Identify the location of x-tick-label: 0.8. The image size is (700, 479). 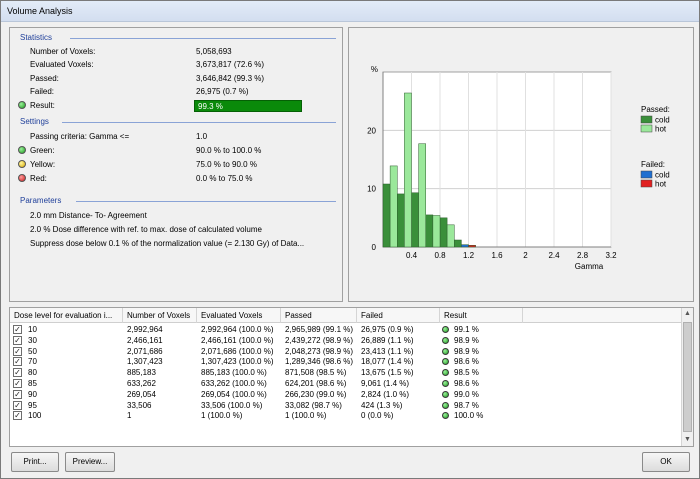
(440, 255).